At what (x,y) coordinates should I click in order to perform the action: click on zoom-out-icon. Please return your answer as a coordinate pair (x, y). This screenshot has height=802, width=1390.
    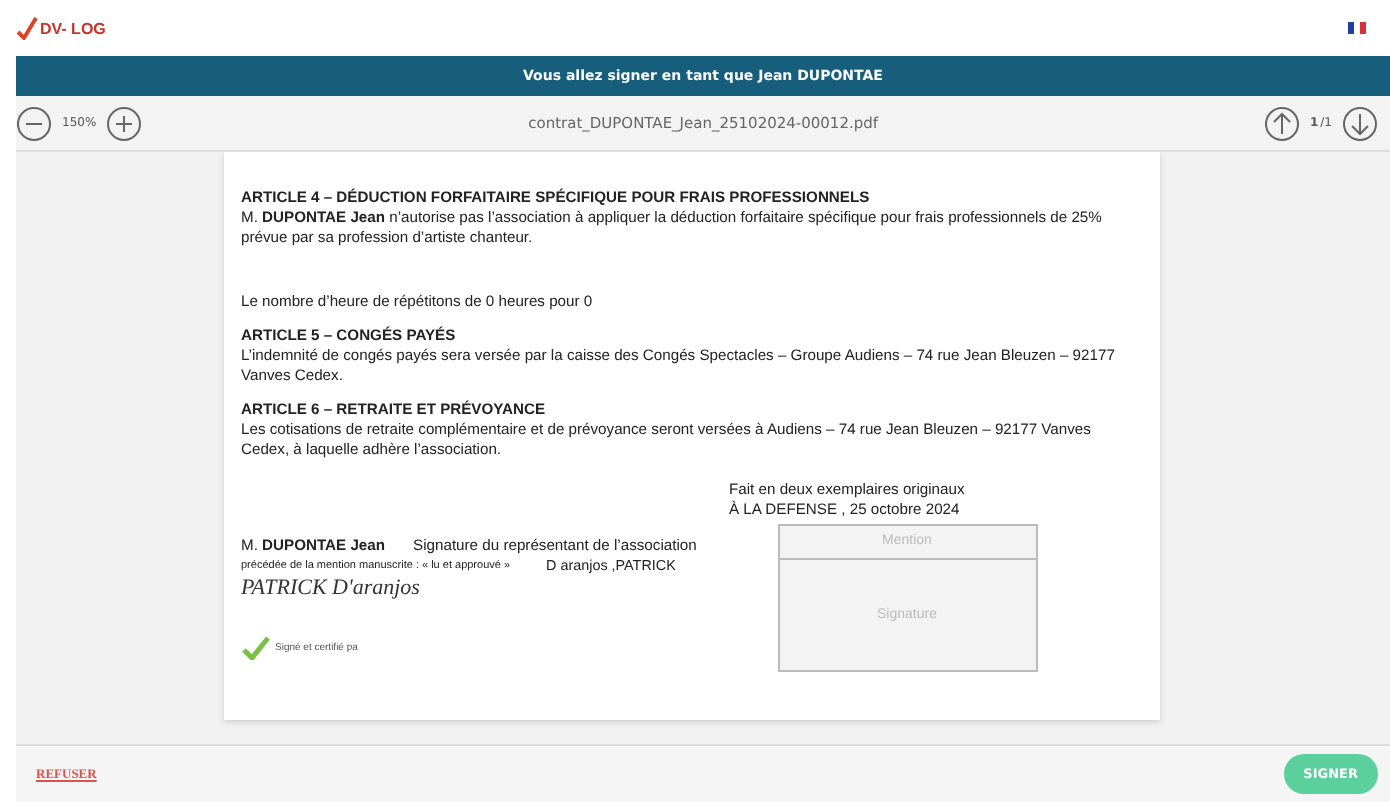
    Looking at the image, I should click on (34, 123).